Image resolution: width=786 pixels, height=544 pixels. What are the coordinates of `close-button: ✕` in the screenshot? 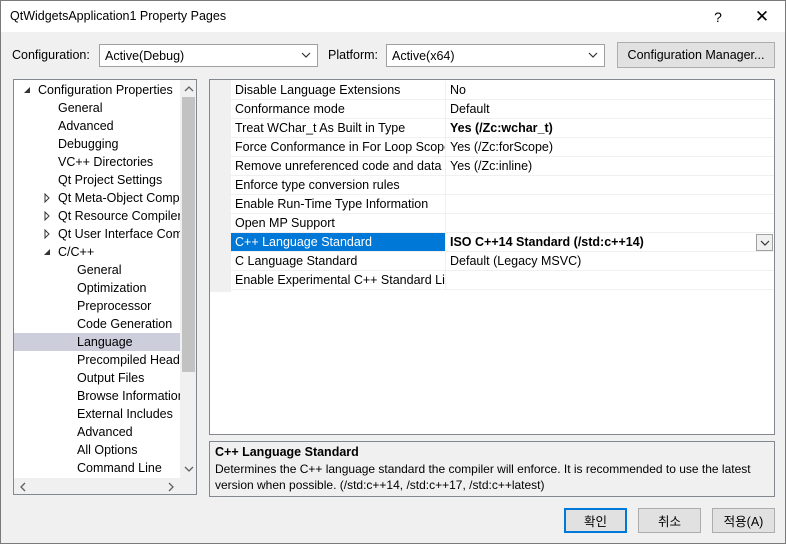 It's located at (762, 16).